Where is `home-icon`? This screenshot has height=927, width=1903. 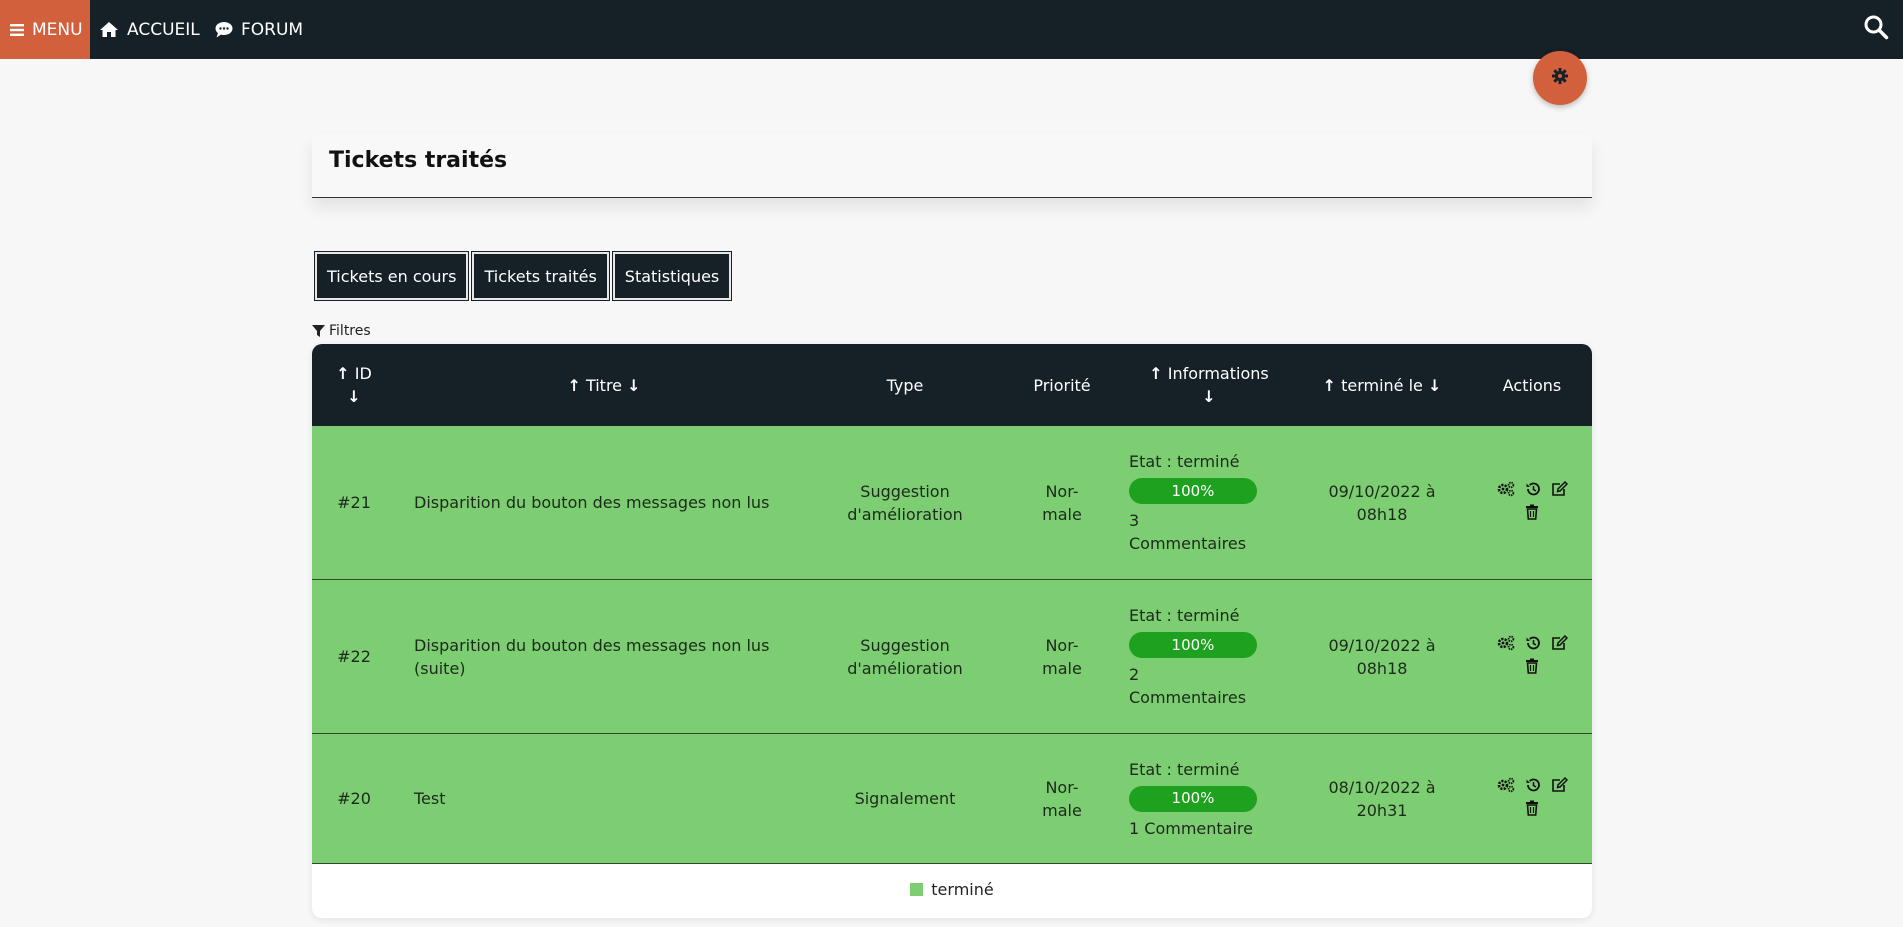
home-icon is located at coordinates (109, 29).